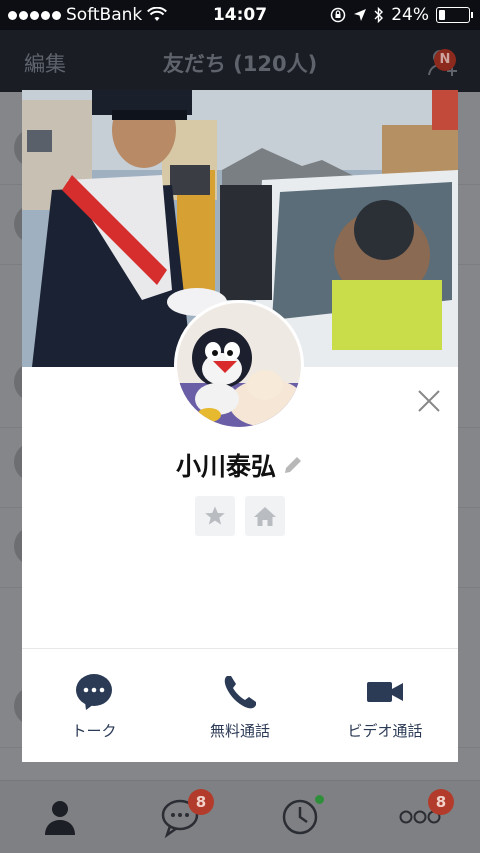 The image size is (480, 853). I want to click on tab-more: 8, so click(426, 814).